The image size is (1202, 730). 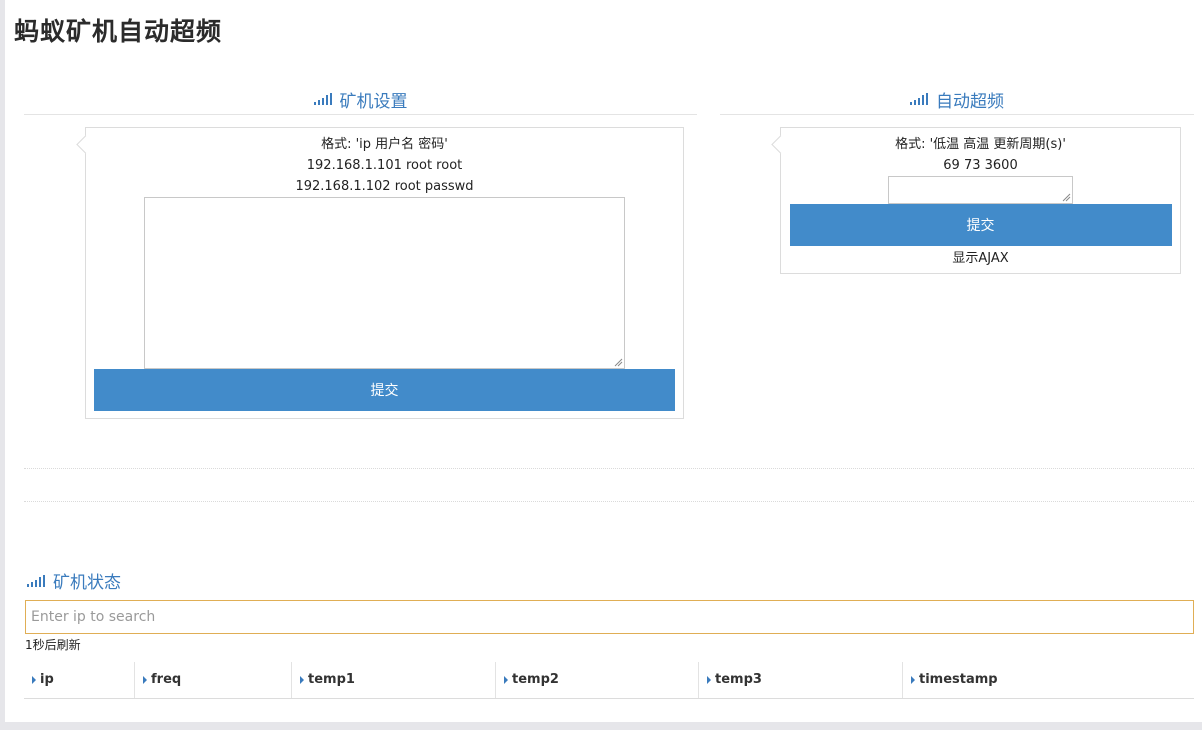 What do you see at coordinates (738, 679) in the screenshot?
I see `column-label: temp3` at bounding box center [738, 679].